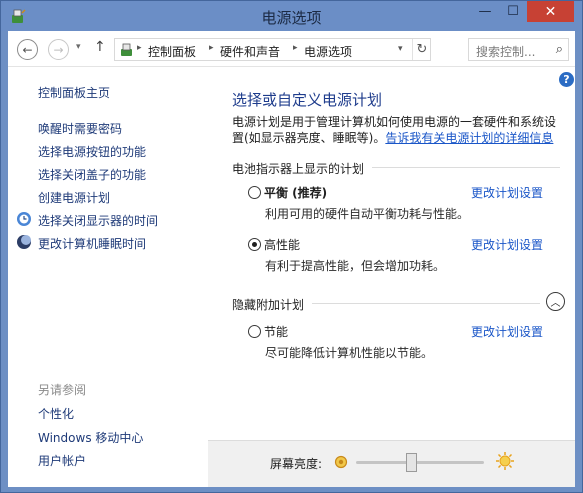 Image resolution: width=583 pixels, height=493 pixels. Describe the element at coordinates (507, 331) in the screenshot. I see `plan-power-saver-change-settings-link: 更改计划设置` at that location.